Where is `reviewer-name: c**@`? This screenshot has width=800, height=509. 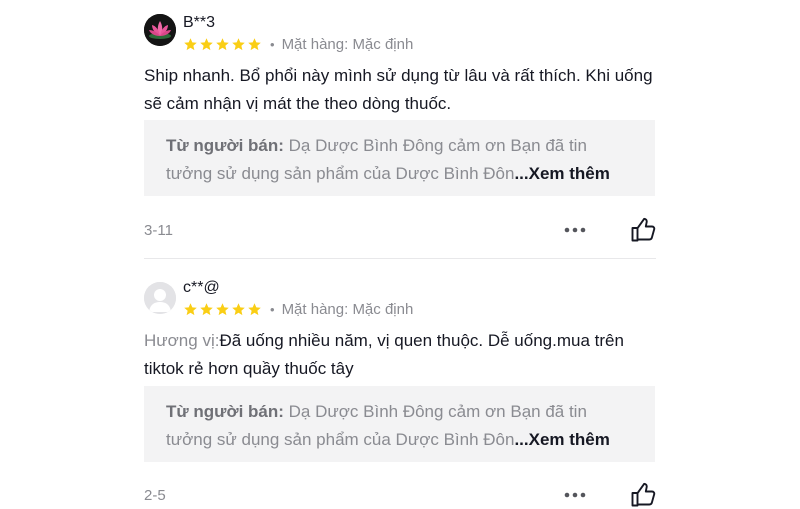
reviewer-name: c**@ is located at coordinates (201, 287).